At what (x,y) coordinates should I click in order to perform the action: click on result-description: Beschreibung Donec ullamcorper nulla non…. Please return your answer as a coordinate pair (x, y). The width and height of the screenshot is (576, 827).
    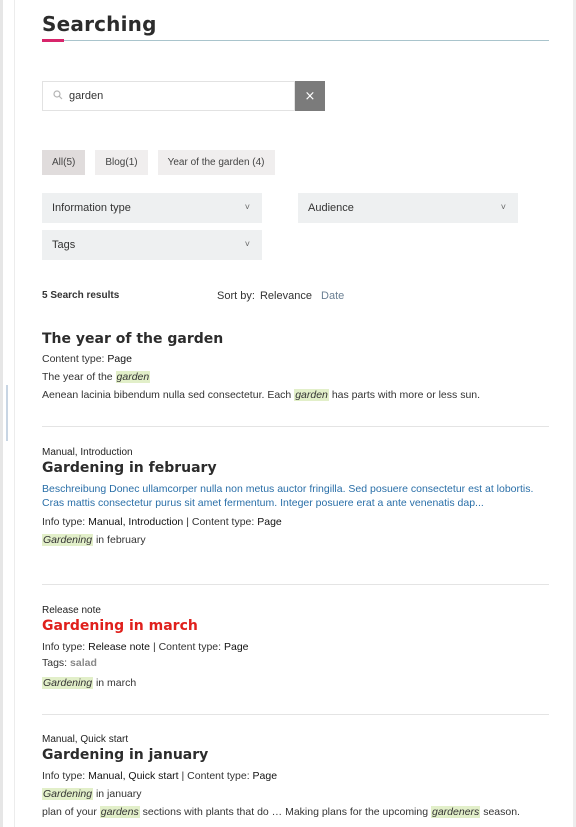
    Looking at the image, I should click on (288, 496).